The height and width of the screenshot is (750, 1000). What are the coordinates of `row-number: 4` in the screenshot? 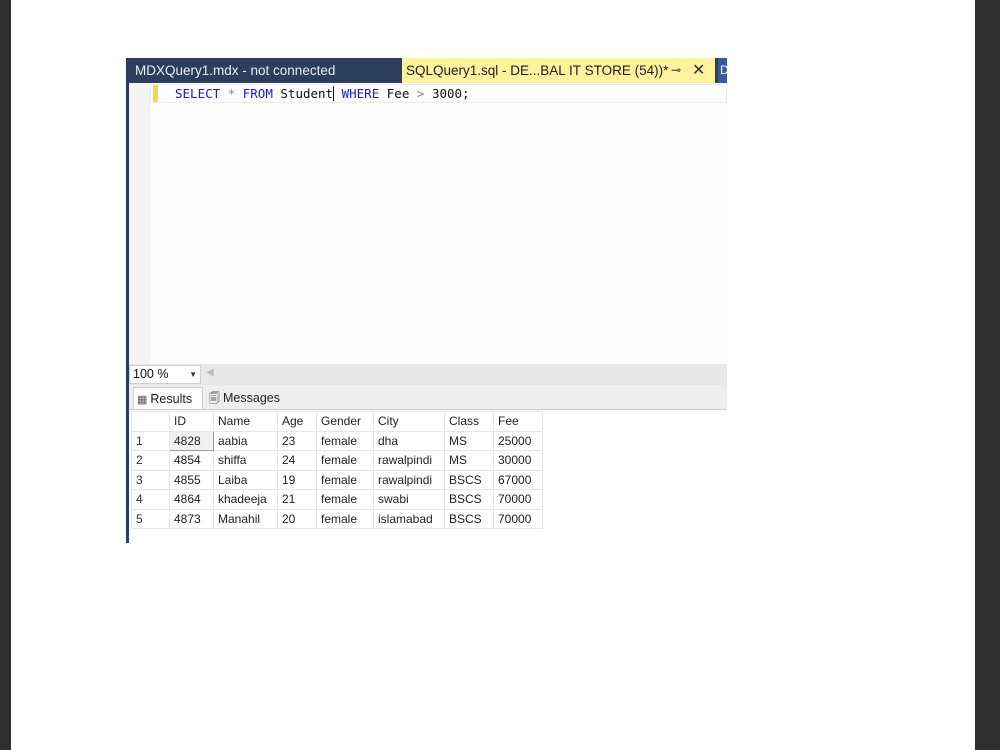 It's located at (150, 499).